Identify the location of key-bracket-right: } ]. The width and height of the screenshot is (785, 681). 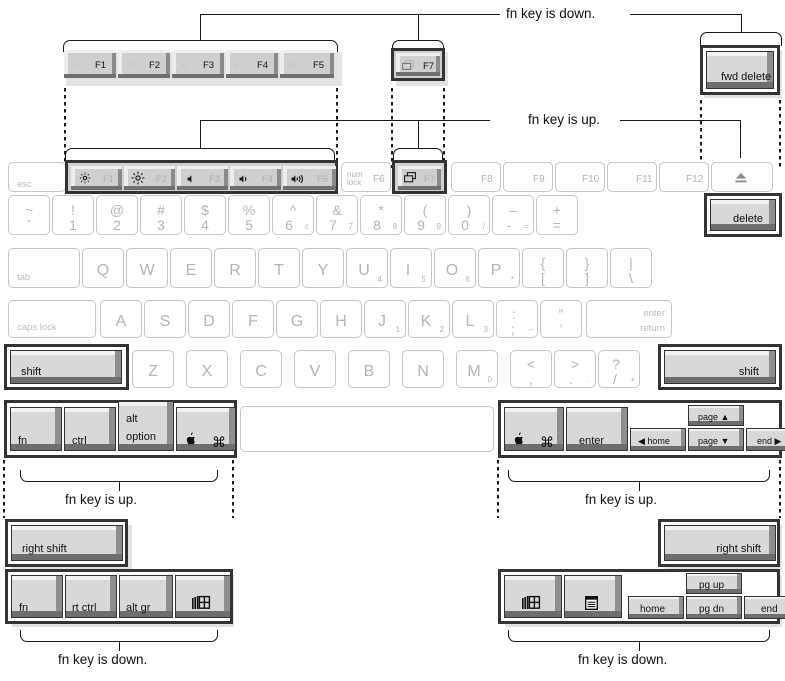
(587, 268).